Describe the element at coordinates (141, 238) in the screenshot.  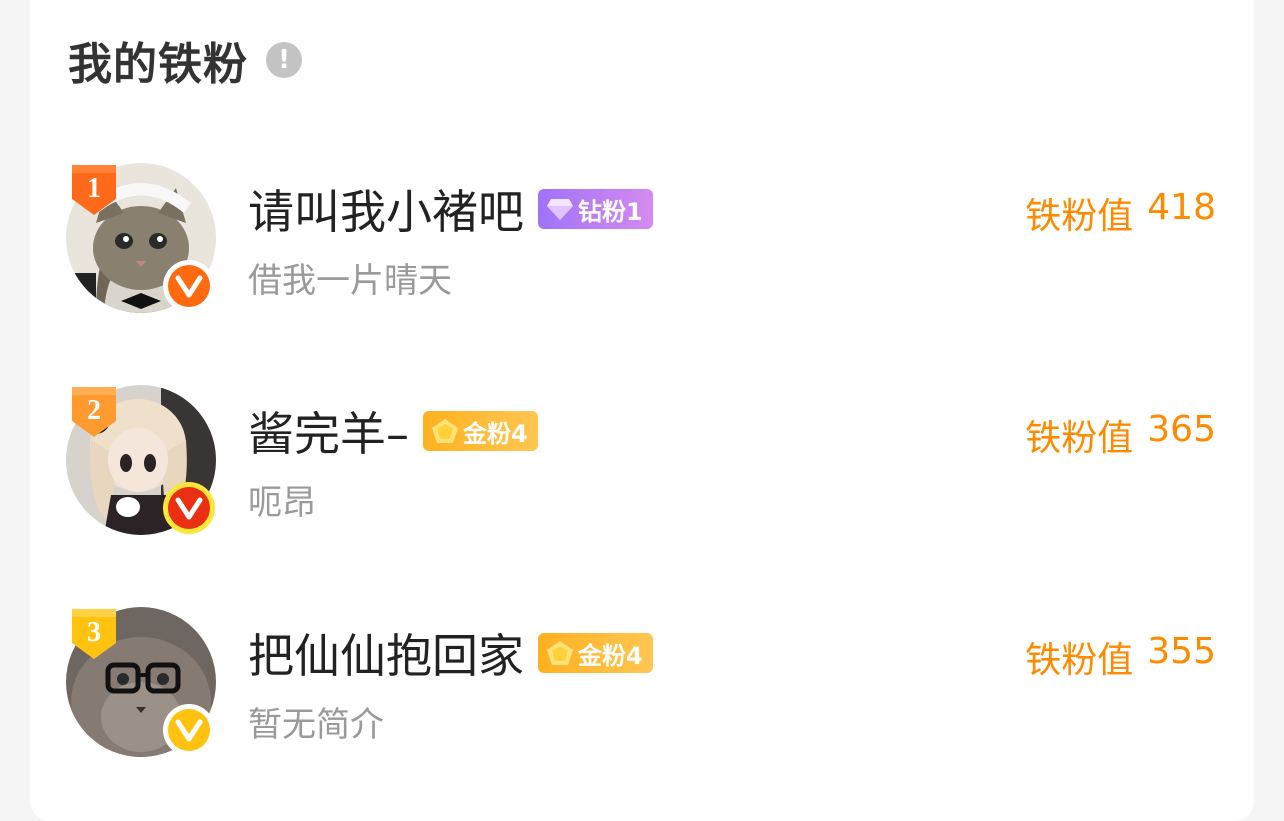
I see `avatar: 1` at that location.